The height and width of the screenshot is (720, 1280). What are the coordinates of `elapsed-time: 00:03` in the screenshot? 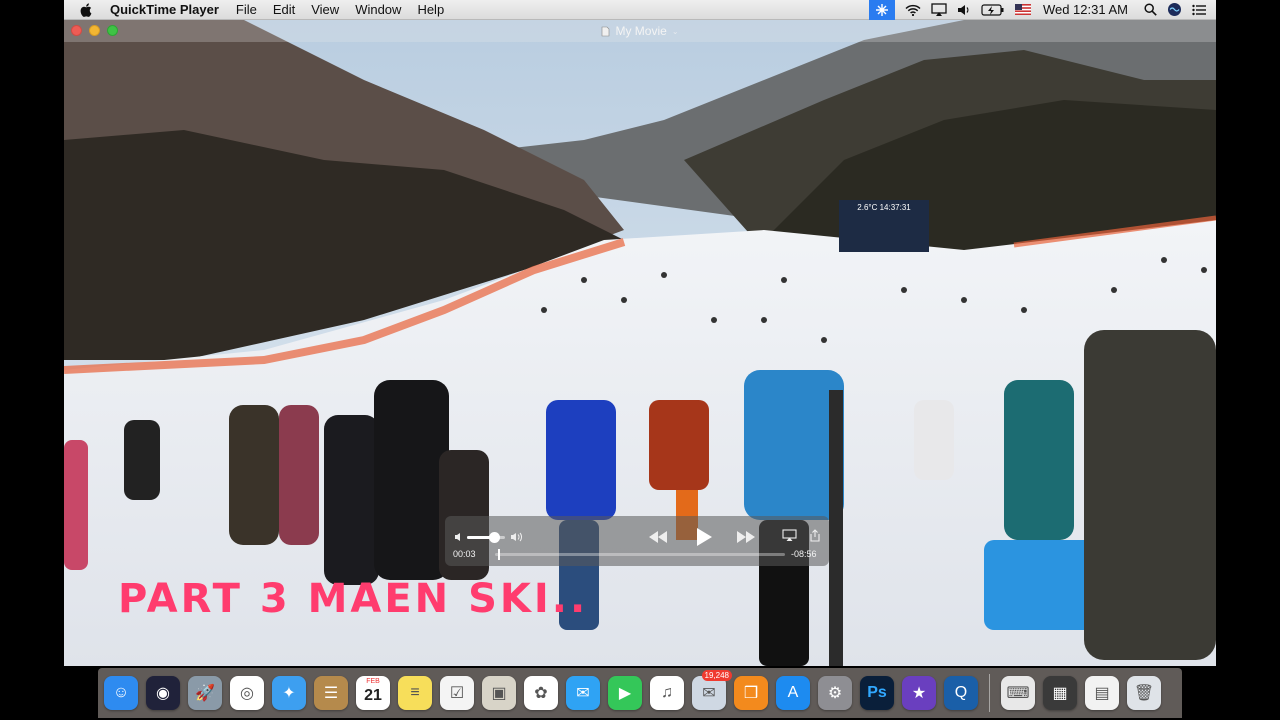 It's located at (464, 554).